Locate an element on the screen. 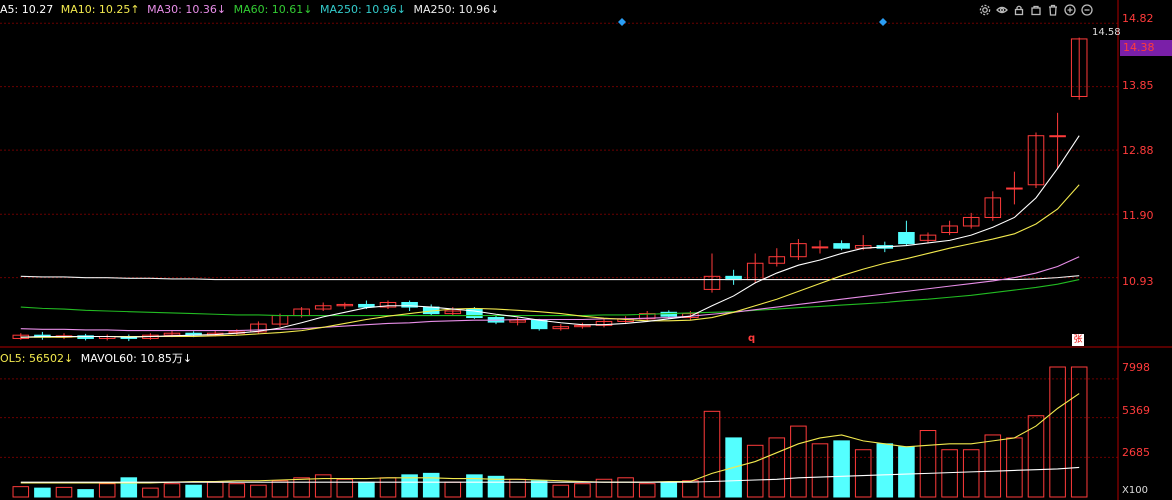 Image resolution: width=1172 pixels, height=500 pixels. bag-icon is located at coordinates (1036, 10).